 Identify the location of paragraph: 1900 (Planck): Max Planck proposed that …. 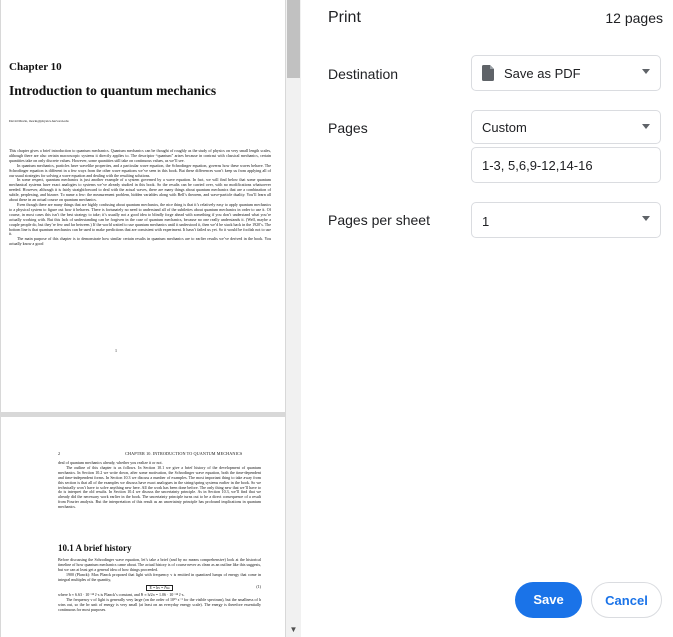
(159, 576).